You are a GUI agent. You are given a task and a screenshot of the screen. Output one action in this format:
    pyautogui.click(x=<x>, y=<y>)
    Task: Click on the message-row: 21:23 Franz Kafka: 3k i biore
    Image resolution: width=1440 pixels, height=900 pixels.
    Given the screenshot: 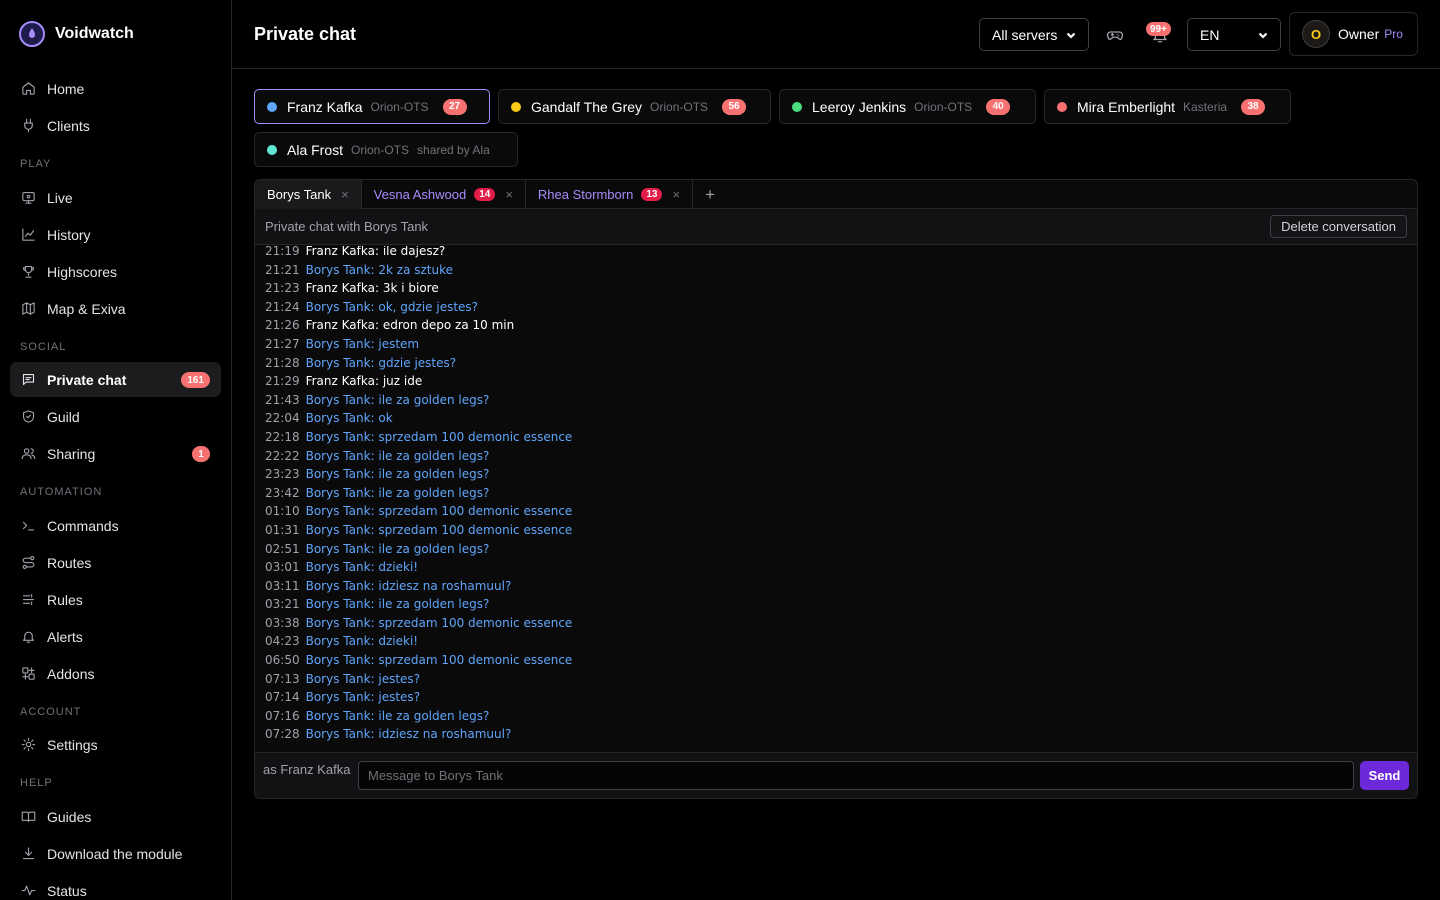 What is the action you would take?
    pyautogui.click(x=418, y=288)
    